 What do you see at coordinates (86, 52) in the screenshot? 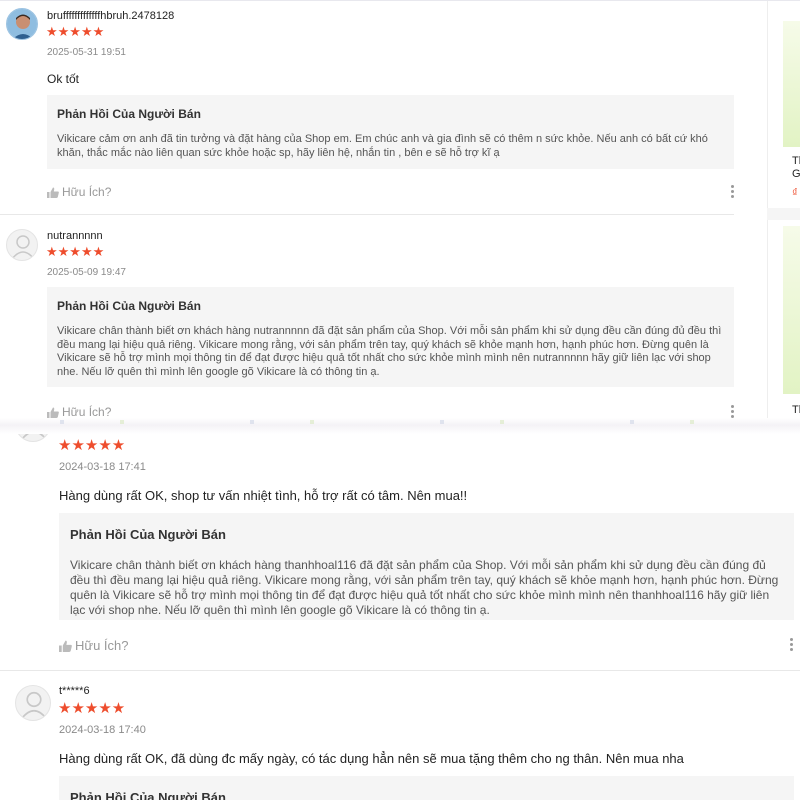
I see `review-date: 2025-05-31 19:51` at bounding box center [86, 52].